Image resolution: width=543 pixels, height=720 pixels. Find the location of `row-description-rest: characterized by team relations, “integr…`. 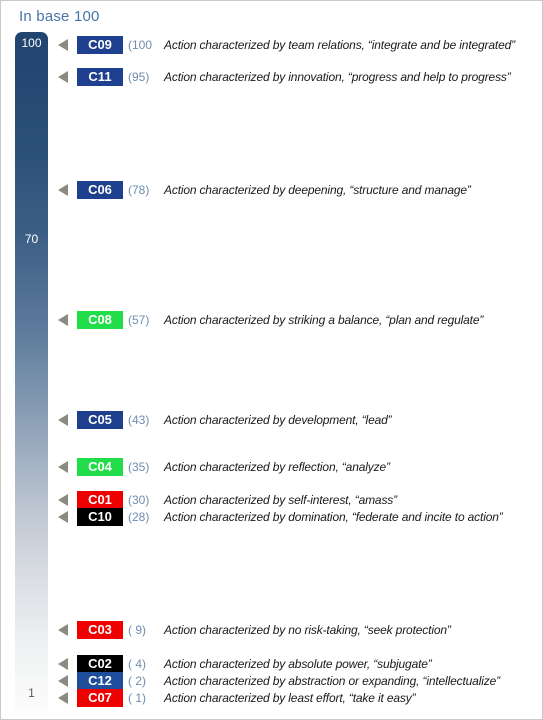

row-description-rest: characterized by team relations, “integr… is located at coordinates (357, 45).